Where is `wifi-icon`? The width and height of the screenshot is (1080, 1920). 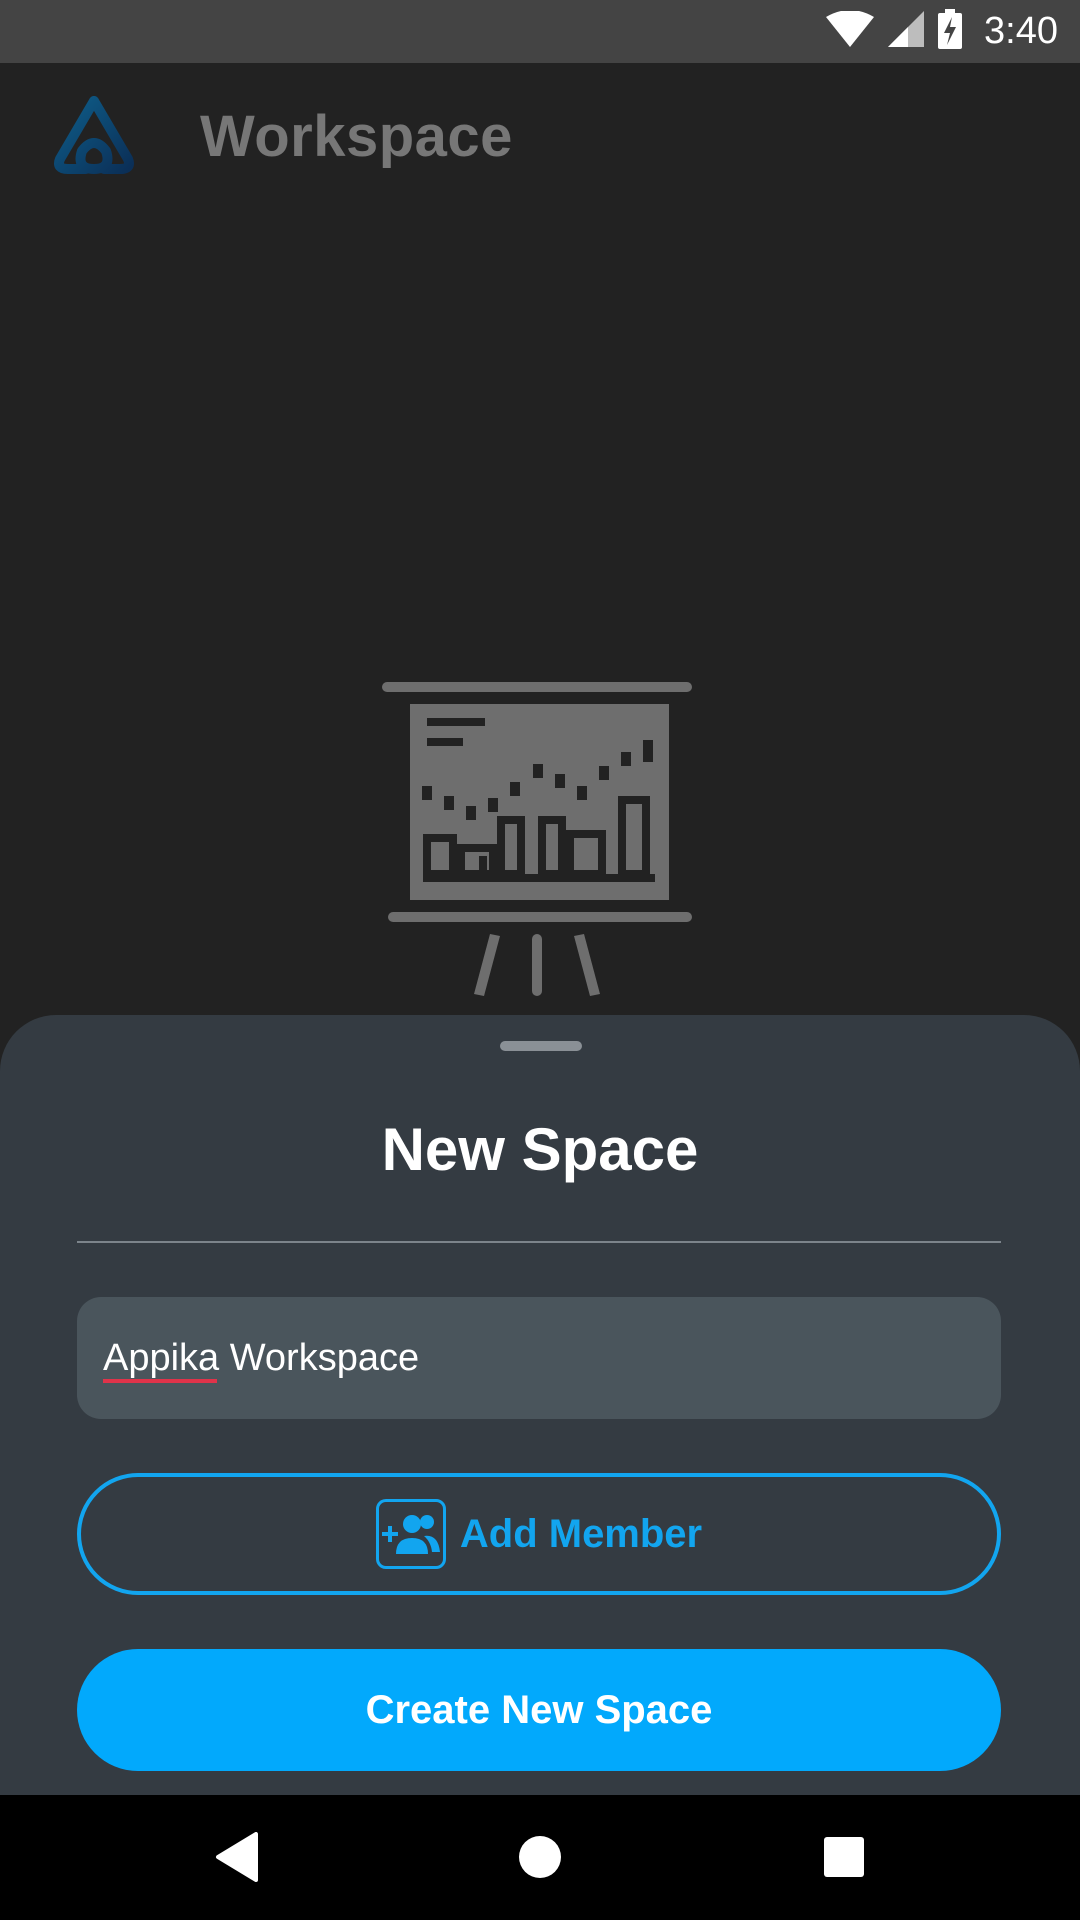
wifi-icon is located at coordinates (850, 31).